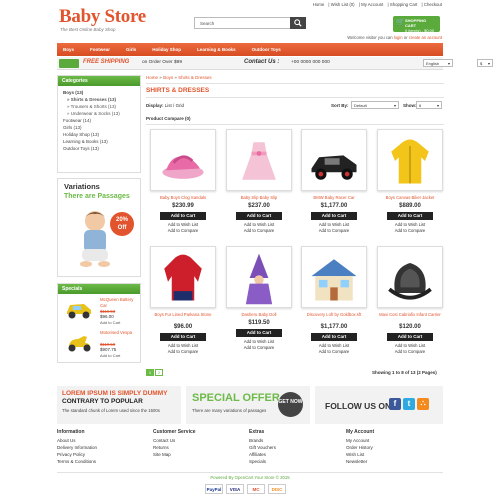 This screenshot has width=500, height=500. What do you see at coordinates (174, 440) in the screenshot?
I see `footer-link: Contact Us` at bounding box center [174, 440].